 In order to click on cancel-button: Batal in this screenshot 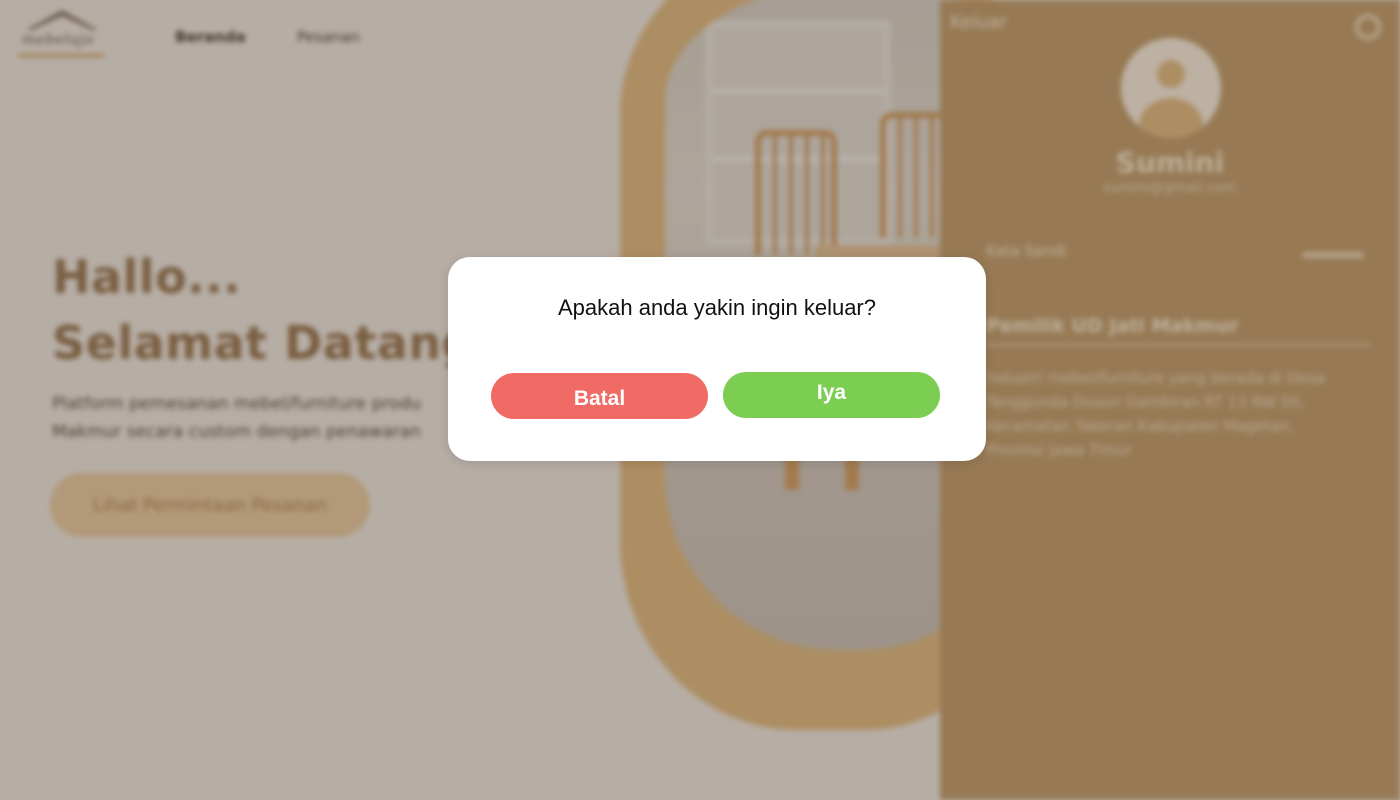, I will do `click(599, 396)`.